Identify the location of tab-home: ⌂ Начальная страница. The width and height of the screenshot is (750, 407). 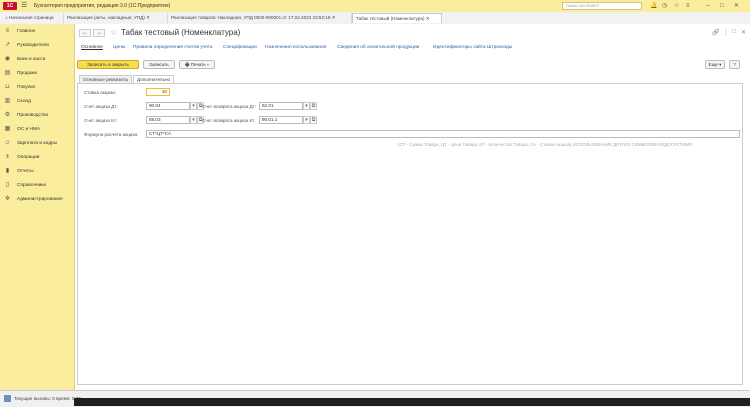
(33, 18).